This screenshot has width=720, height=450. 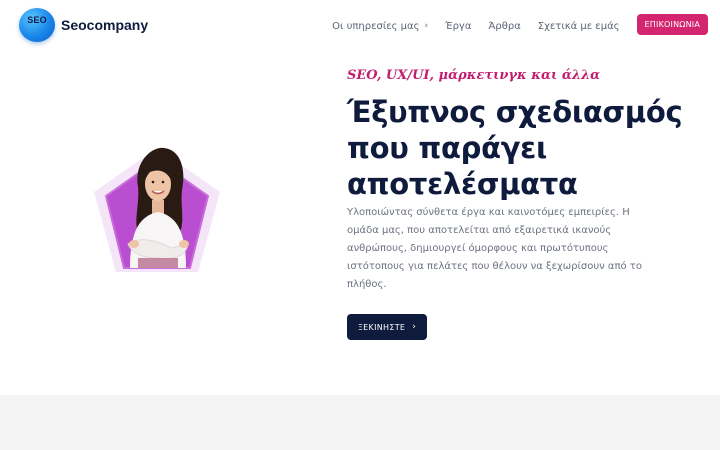 I want to click on nav-item-projects: Έργα, so click(x=458, y=26).